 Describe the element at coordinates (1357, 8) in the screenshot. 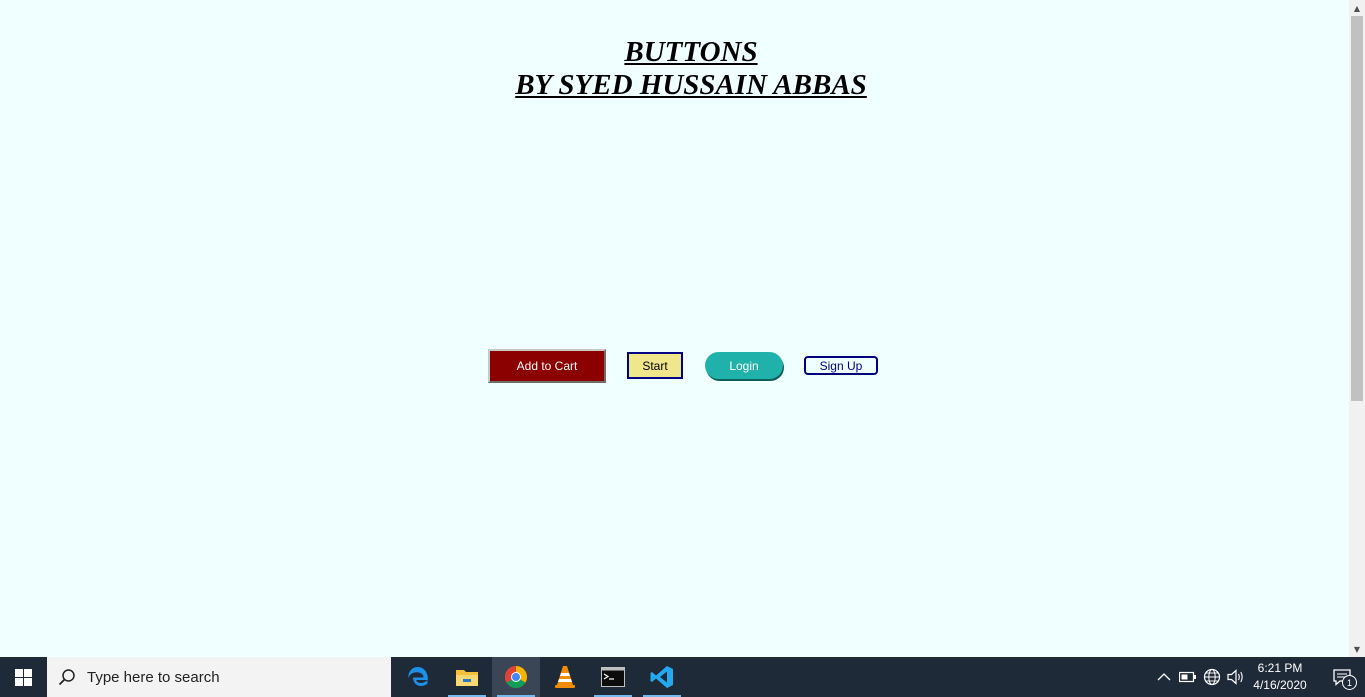

I see `scroll-up-arrow-icon: ▲` at that location.